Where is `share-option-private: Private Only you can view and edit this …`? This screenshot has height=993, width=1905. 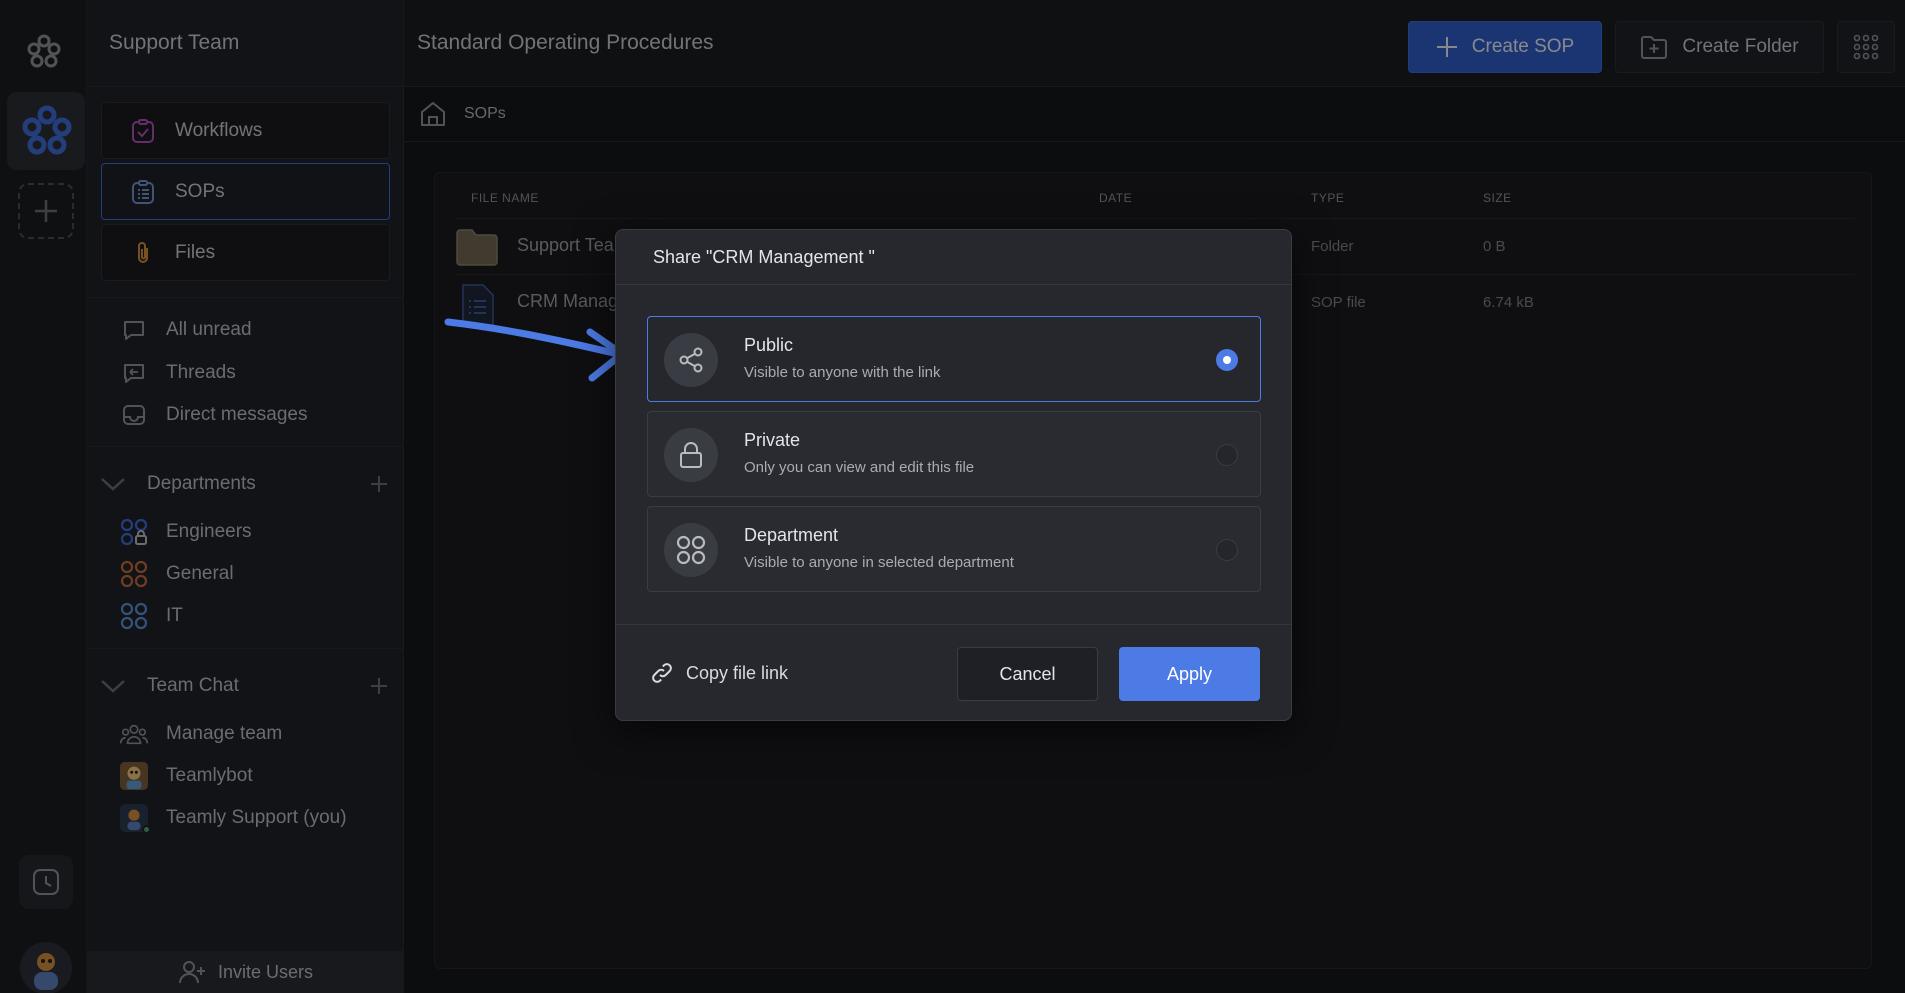
share-option-private: Private Only you can view and edit this … is located at coordinates (954, 454).